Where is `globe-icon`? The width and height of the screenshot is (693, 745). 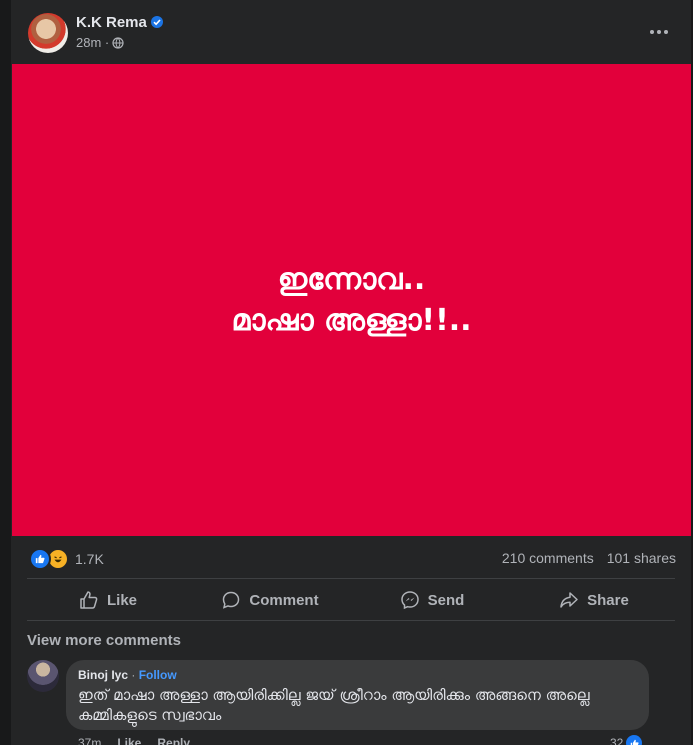 globe-icon is located at coordinates (118, 42).